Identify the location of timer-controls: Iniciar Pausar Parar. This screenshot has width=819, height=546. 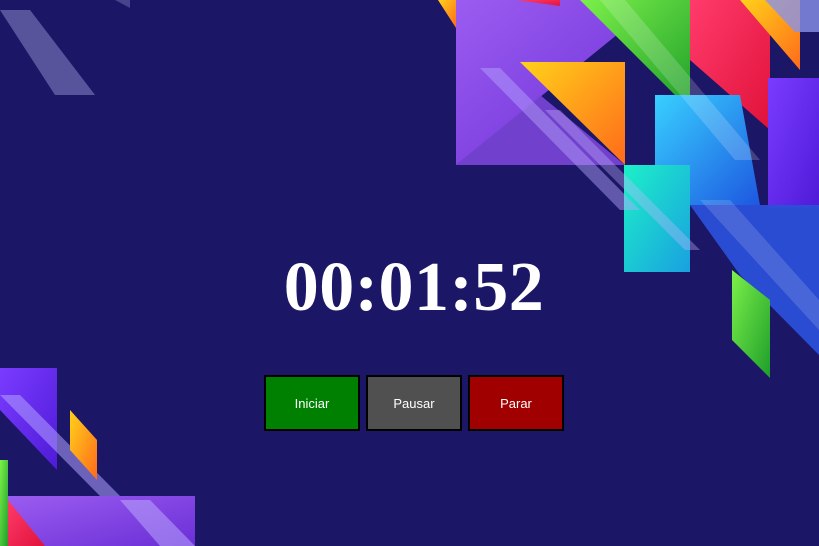
(414, 403).